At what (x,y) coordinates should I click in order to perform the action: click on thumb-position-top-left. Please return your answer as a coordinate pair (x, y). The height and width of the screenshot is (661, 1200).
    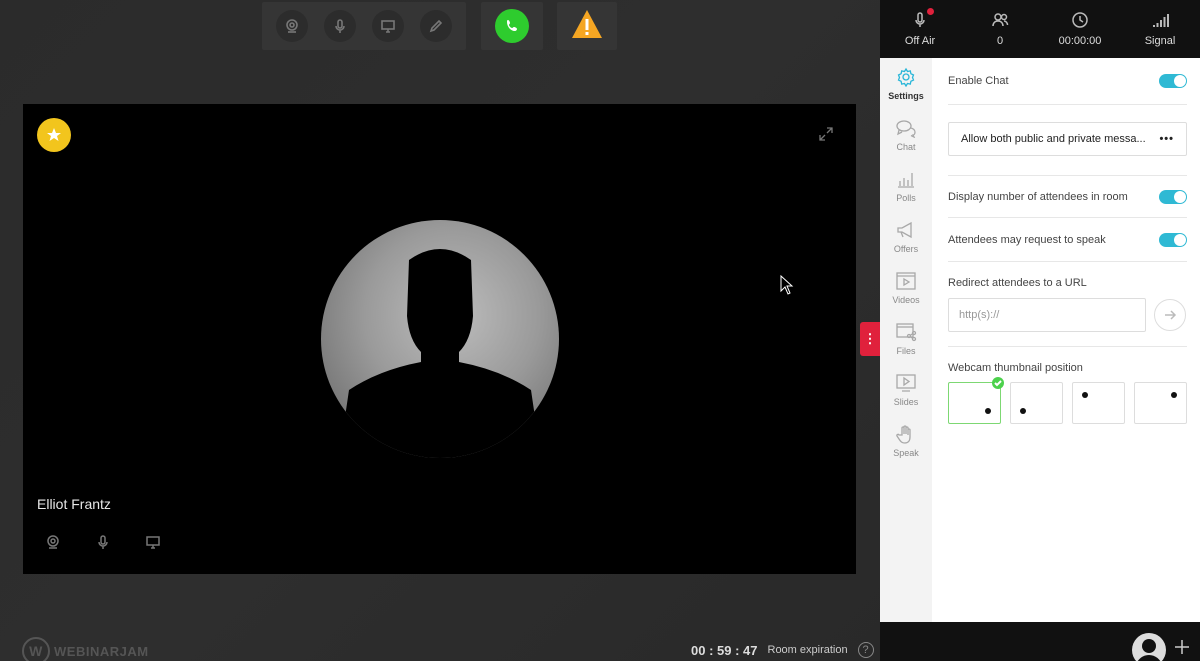
    Looking at the image, I should click on (1098, 403).